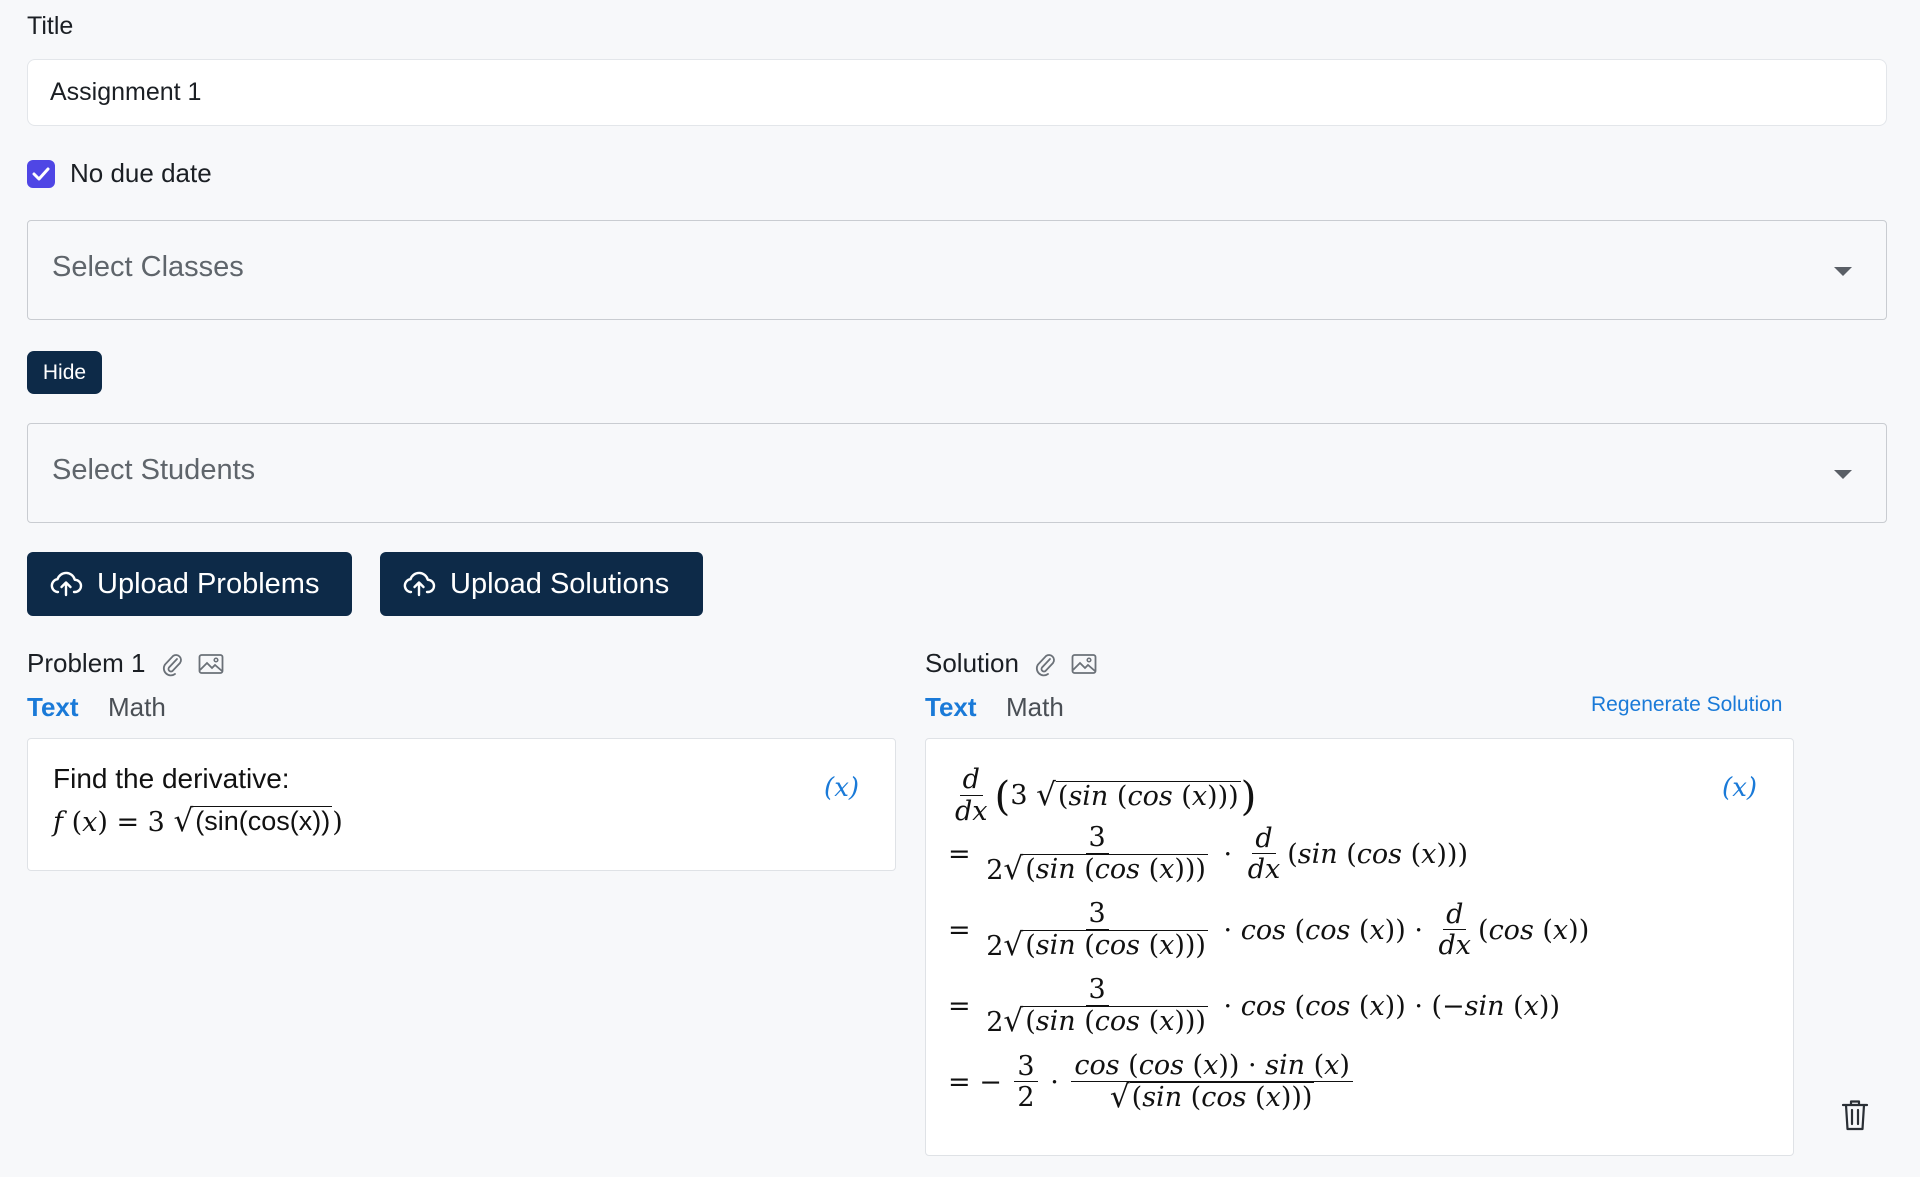 Image resolution: width=1920 pixels, height=1177 pixels. I want to click on problem-header: Problem 1, so click(125, 663).